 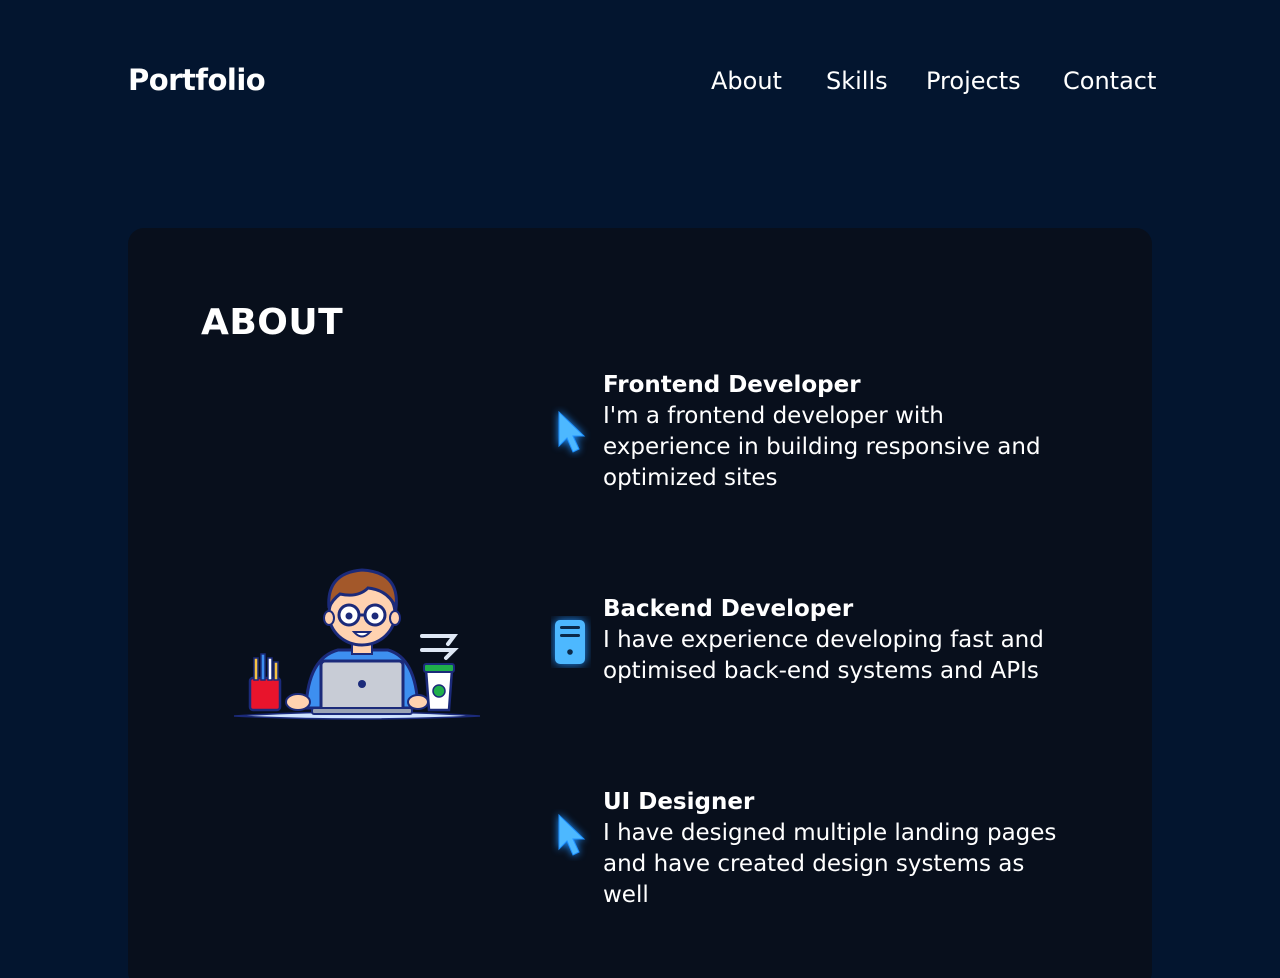 I want to click on nav-link-contact: Contact, so click(x=1109, y=81).